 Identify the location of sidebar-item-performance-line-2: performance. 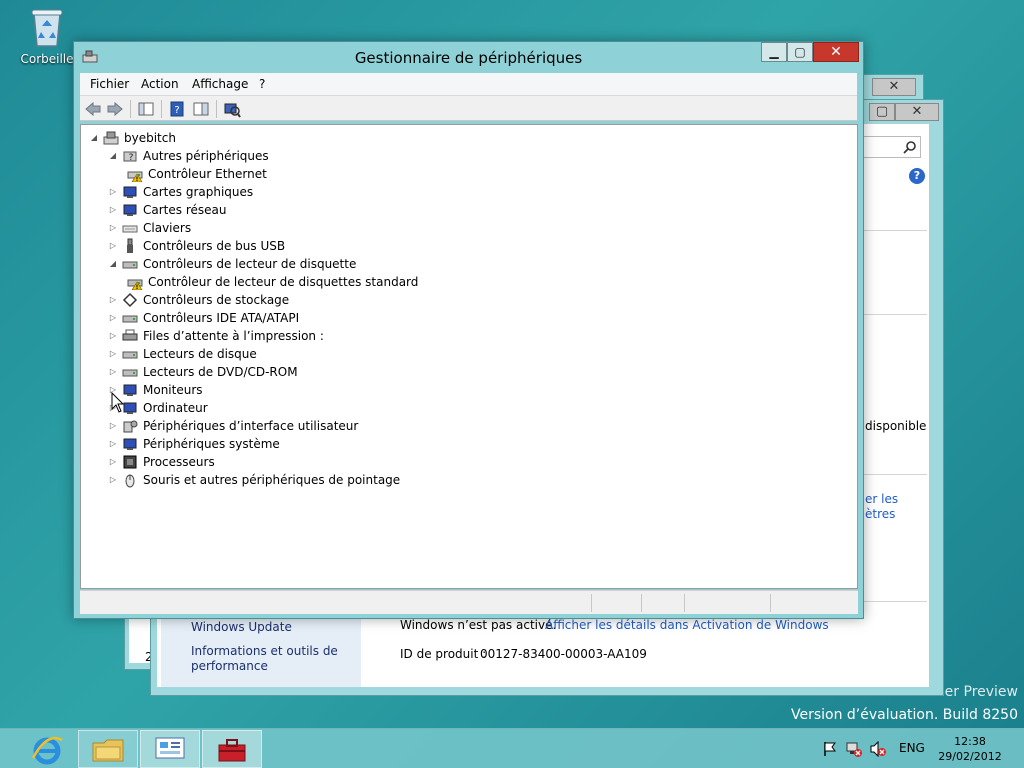
(229, 666).